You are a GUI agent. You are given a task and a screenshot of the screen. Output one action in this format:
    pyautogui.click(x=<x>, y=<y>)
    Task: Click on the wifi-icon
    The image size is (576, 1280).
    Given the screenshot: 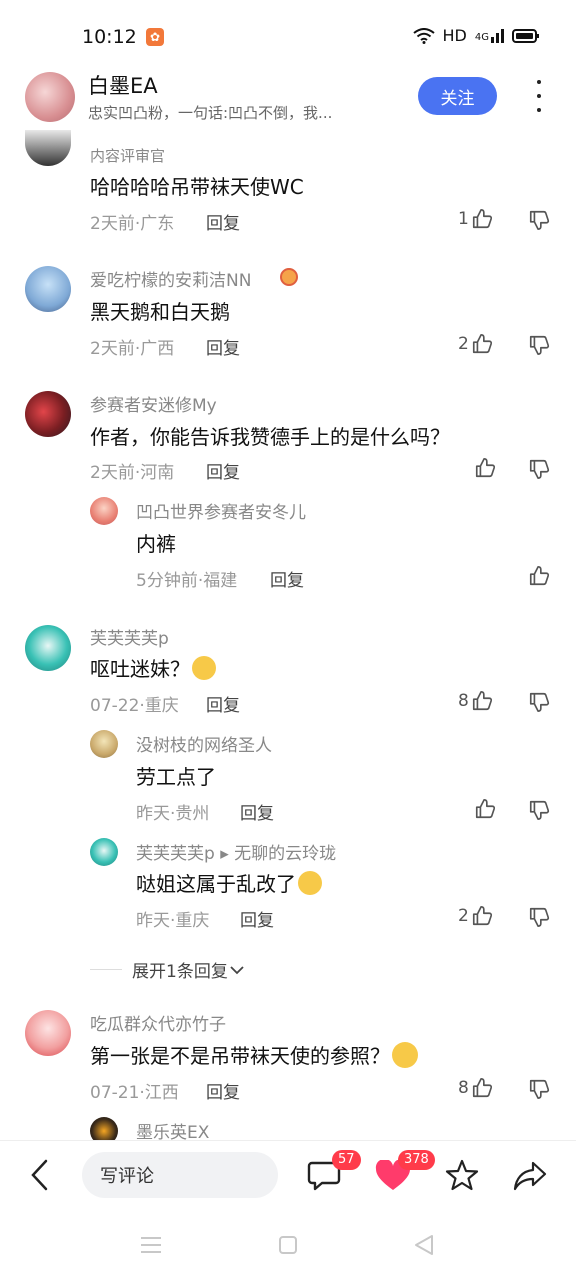 What is the action you would take?
    pyautogui.click(x=423, y=35)
    